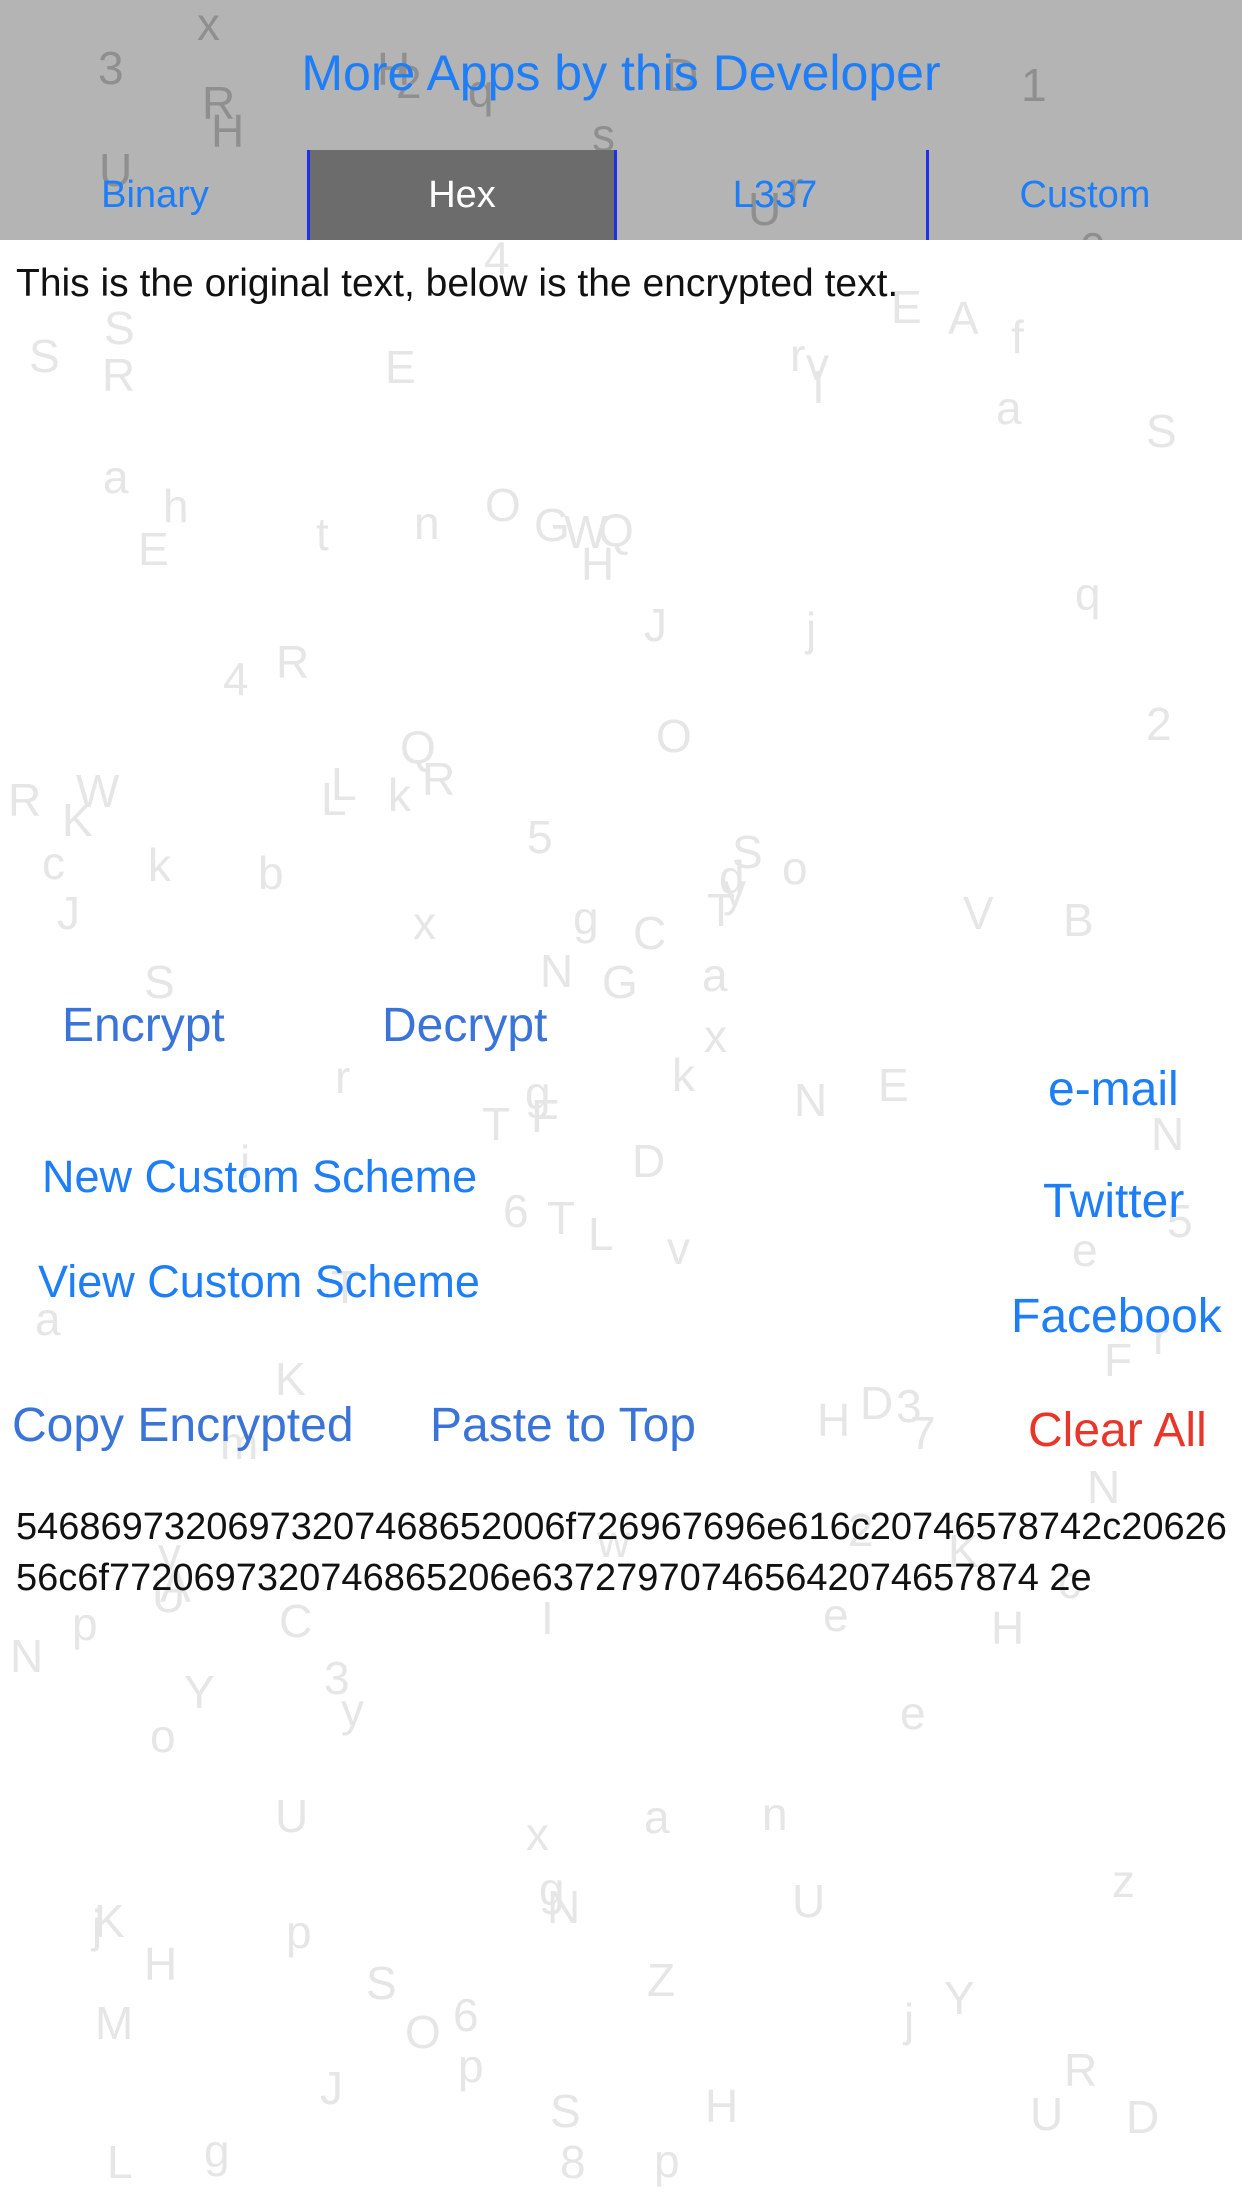 This screenshot has height=2208, width=1242. Describe the element at coordinates (143, 1025) in the screenshot. I see `encrypt-button: Encrypt` at that location.